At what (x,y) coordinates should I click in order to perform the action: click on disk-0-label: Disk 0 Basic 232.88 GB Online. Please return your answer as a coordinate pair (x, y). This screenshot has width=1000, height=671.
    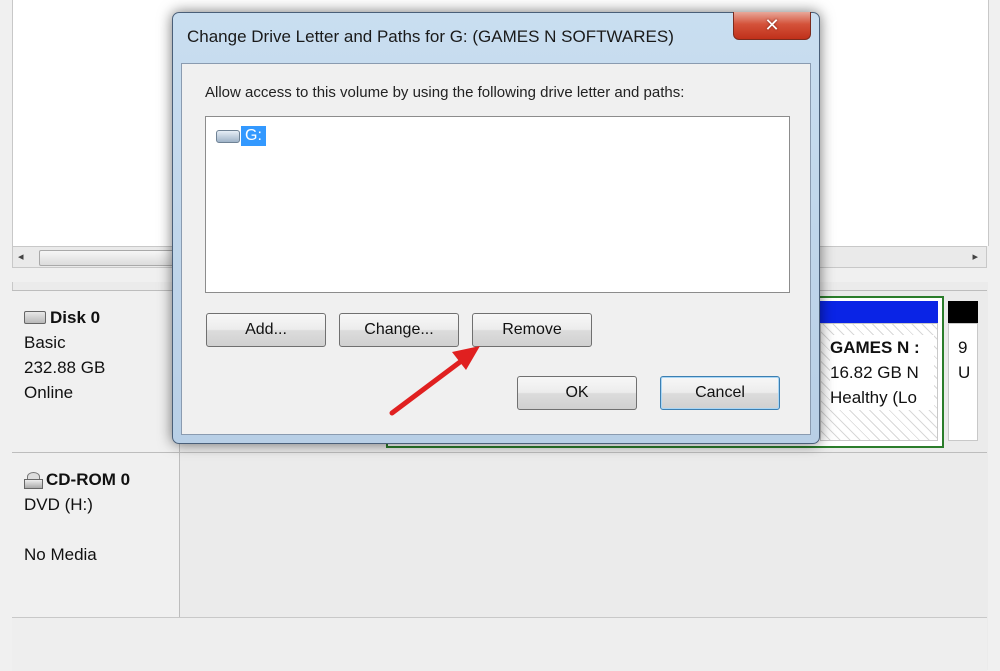
    Looking at the image, I should click on (96, 371).